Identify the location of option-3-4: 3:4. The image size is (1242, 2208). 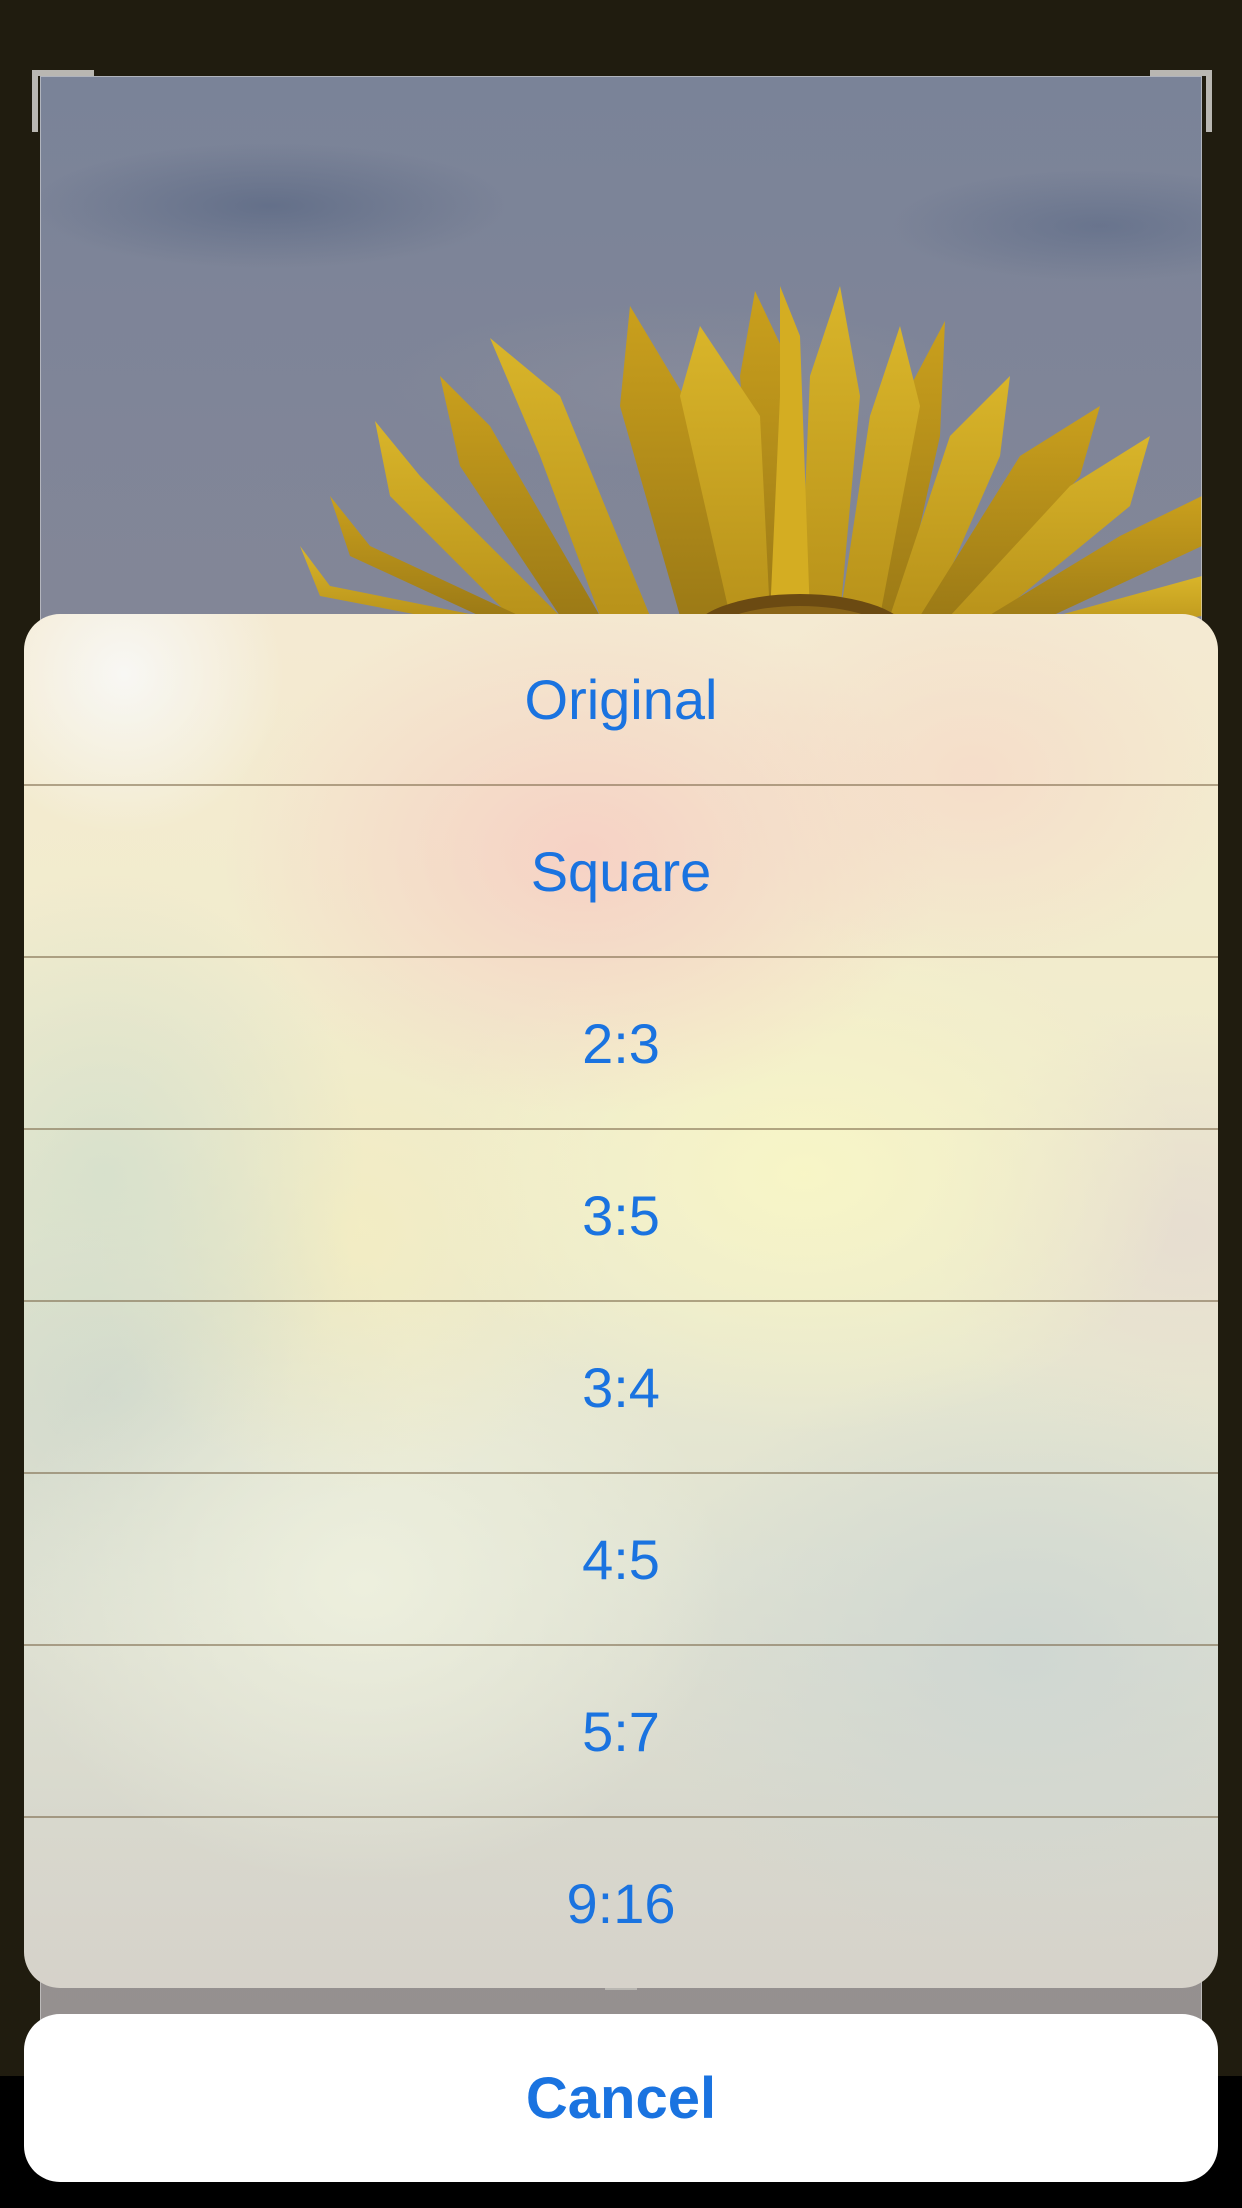
(621, 1387).